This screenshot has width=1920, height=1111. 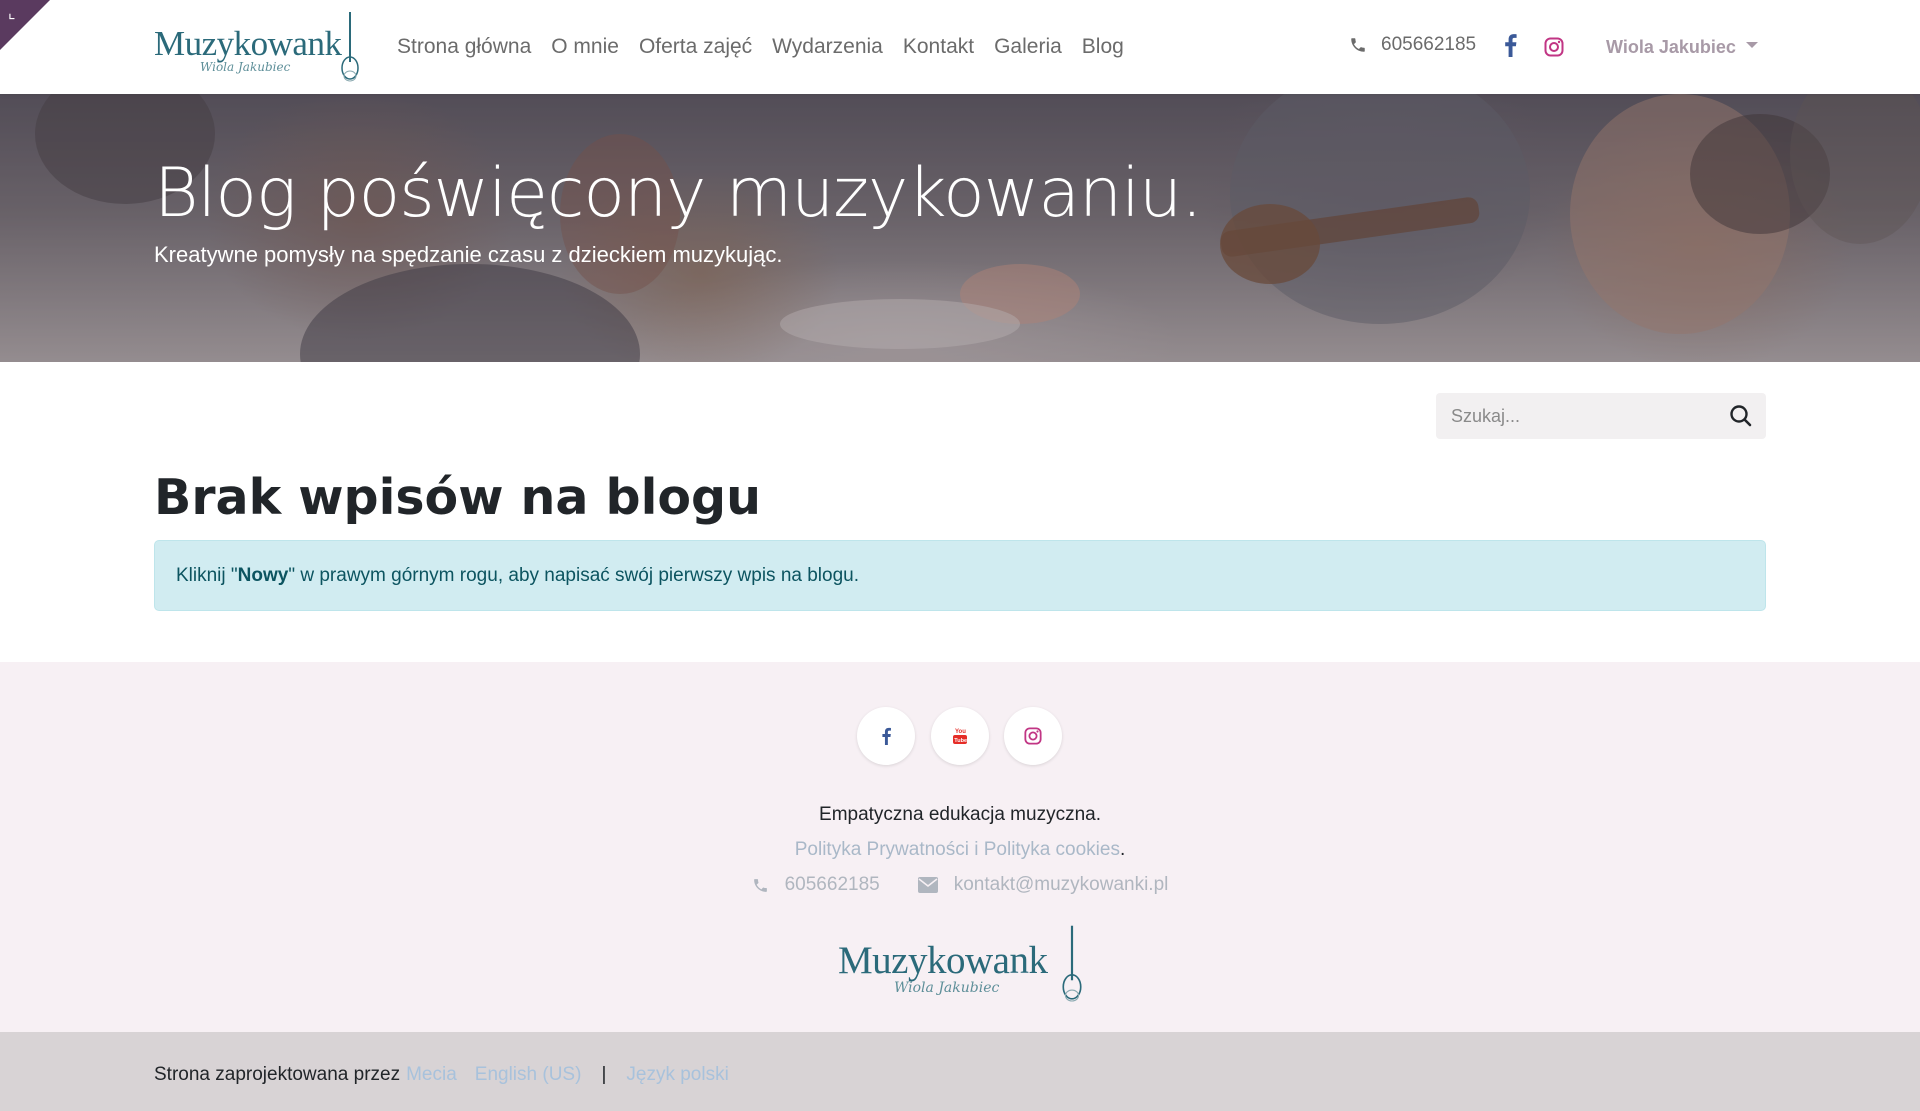 I want to click on blog-search, so click(x=1601, y=416).